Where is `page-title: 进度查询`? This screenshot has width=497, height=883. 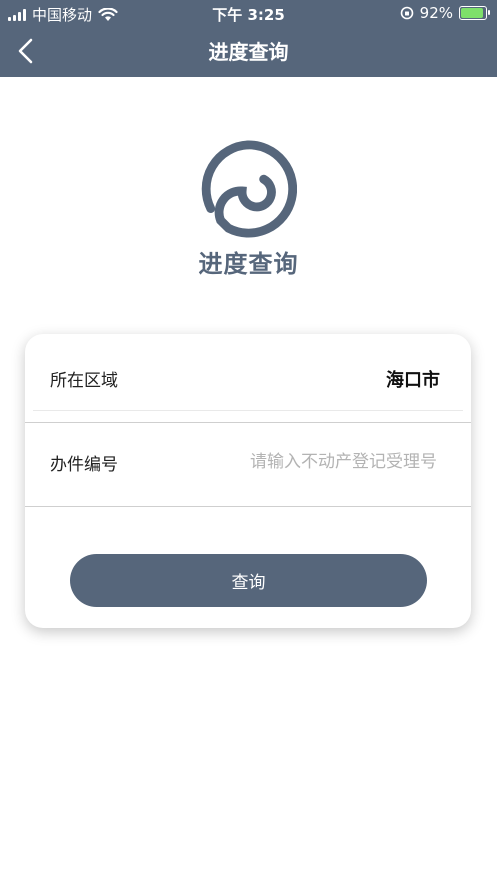
page-title: 进度查询 is located at coordinates (248, 52).